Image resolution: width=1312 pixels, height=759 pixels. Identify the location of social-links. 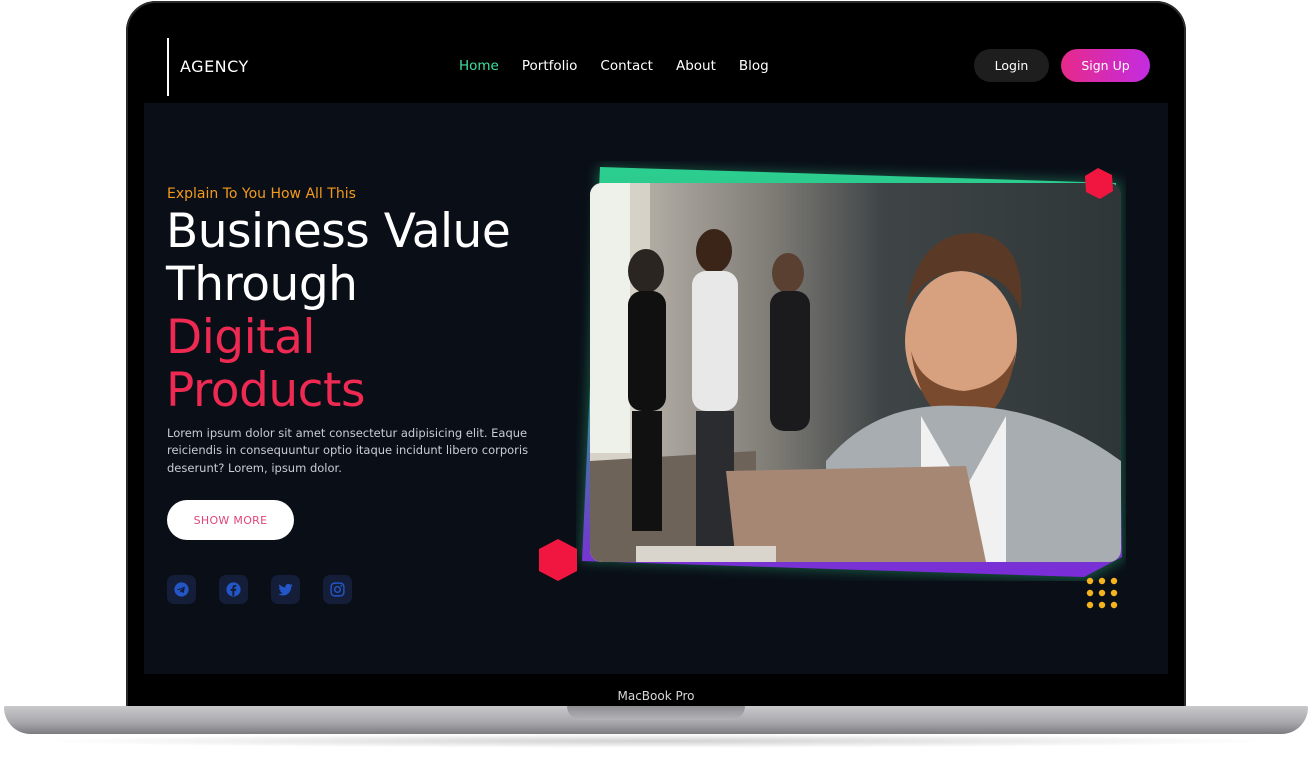
(259, 589).